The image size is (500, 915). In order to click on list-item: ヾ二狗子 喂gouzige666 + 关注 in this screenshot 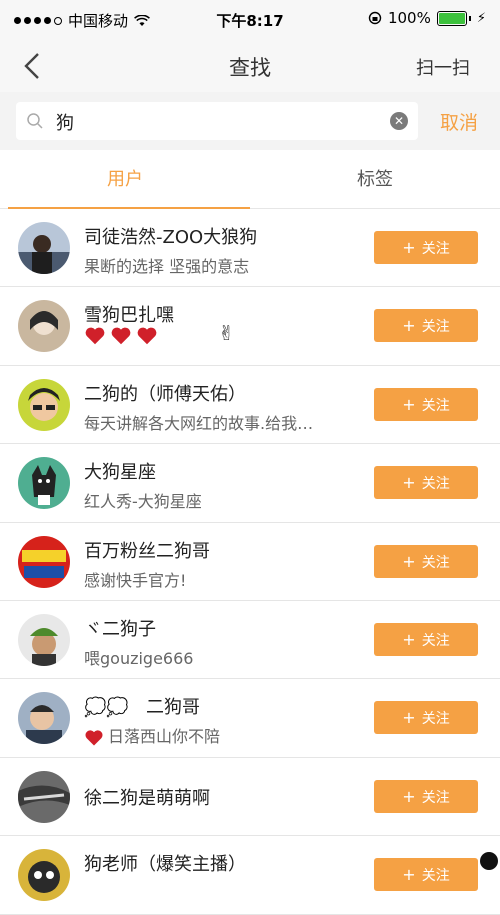, I will do `click(250, 640)`.